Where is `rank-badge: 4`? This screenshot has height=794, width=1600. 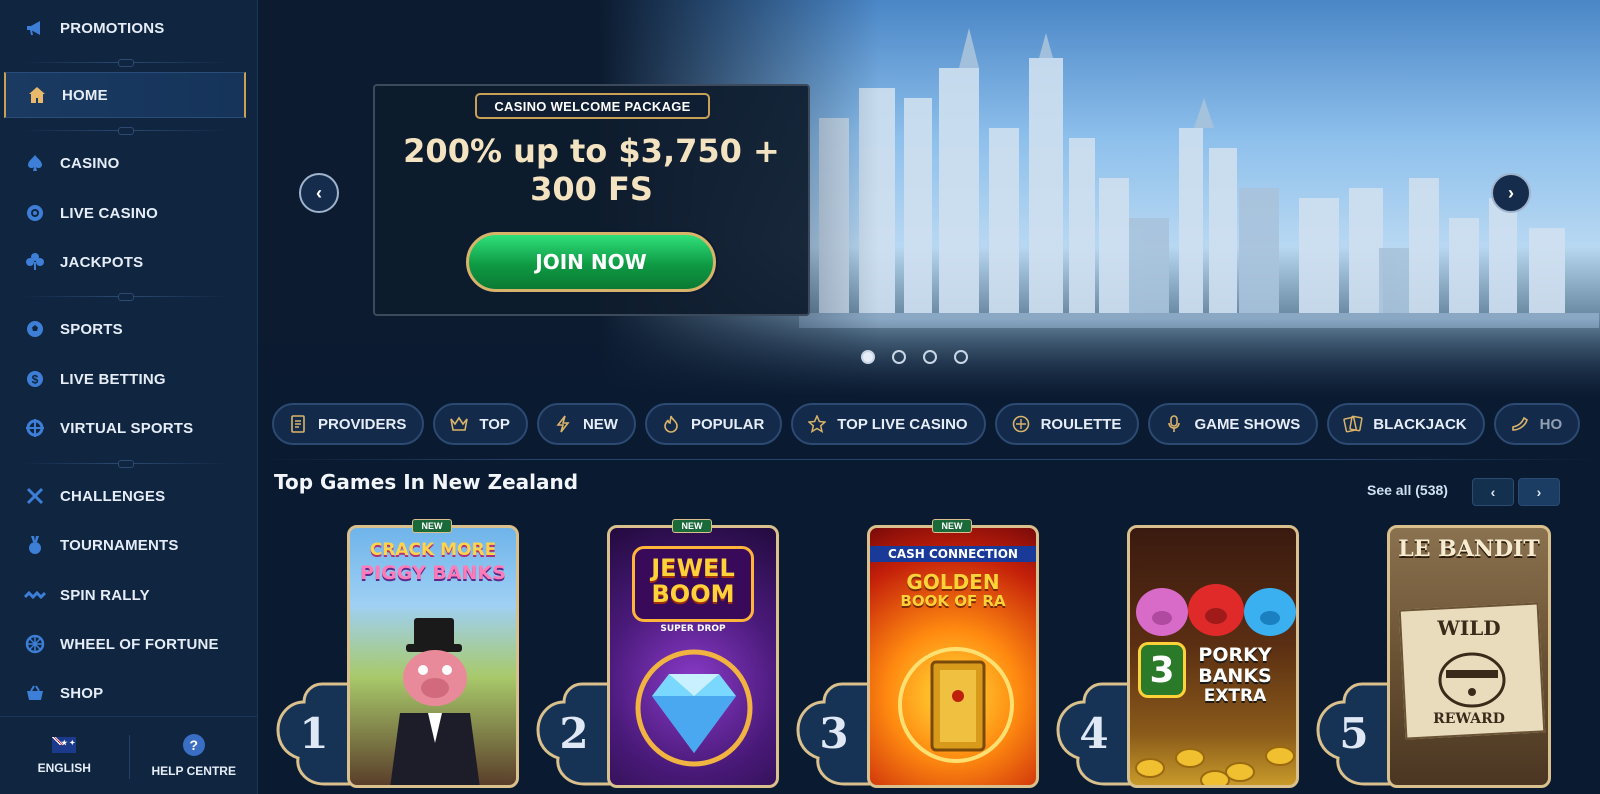
rank-badge: 4 is located at coordinates (1094, 733).